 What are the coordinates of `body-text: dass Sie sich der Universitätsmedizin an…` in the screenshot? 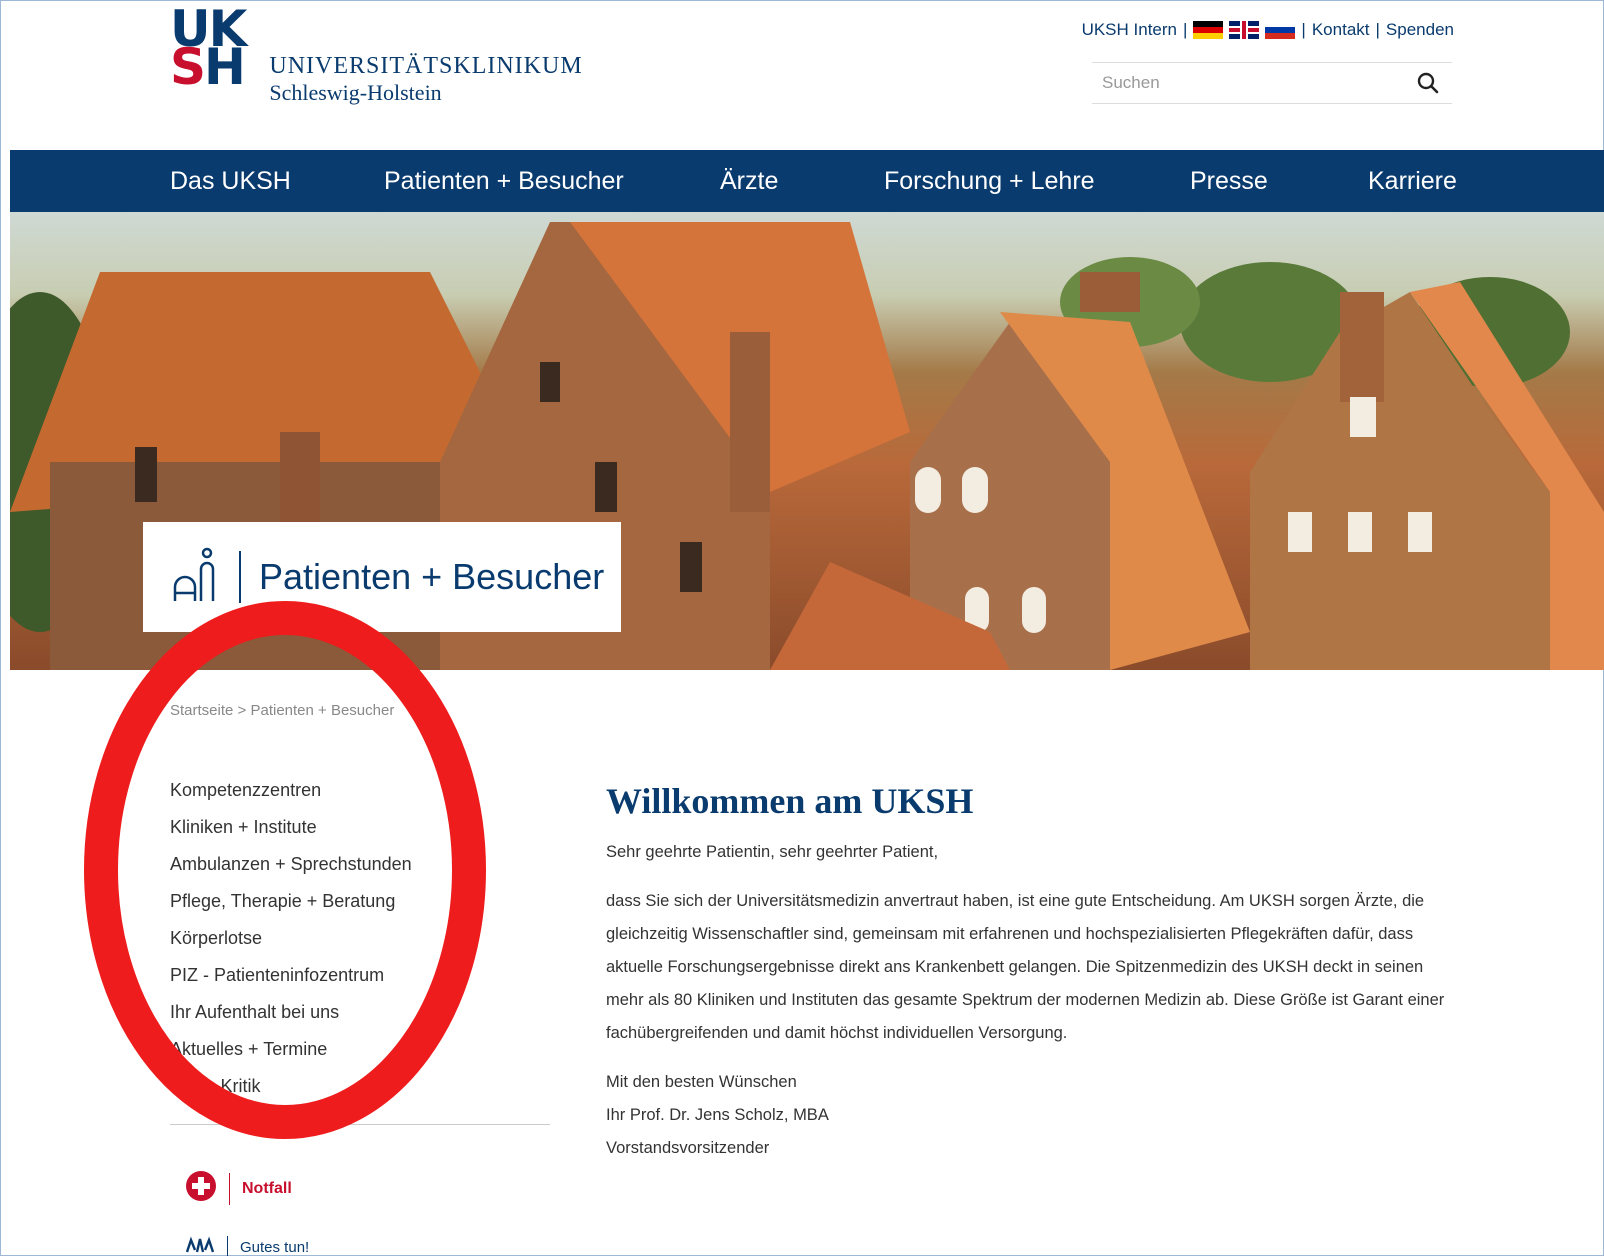 It's located at (1025, 967).